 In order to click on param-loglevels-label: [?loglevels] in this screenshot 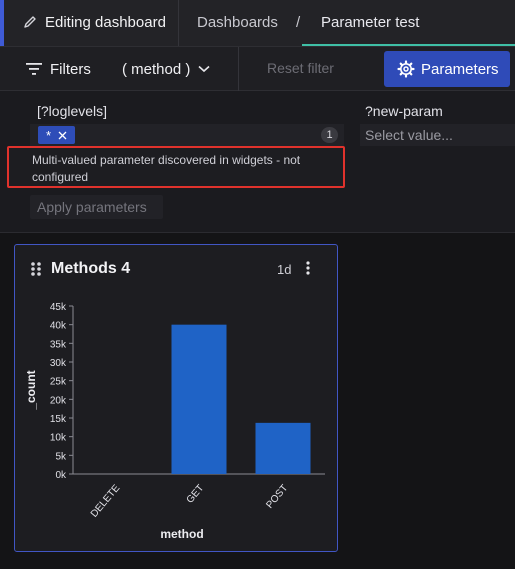, I will do `click(72, 111)`.